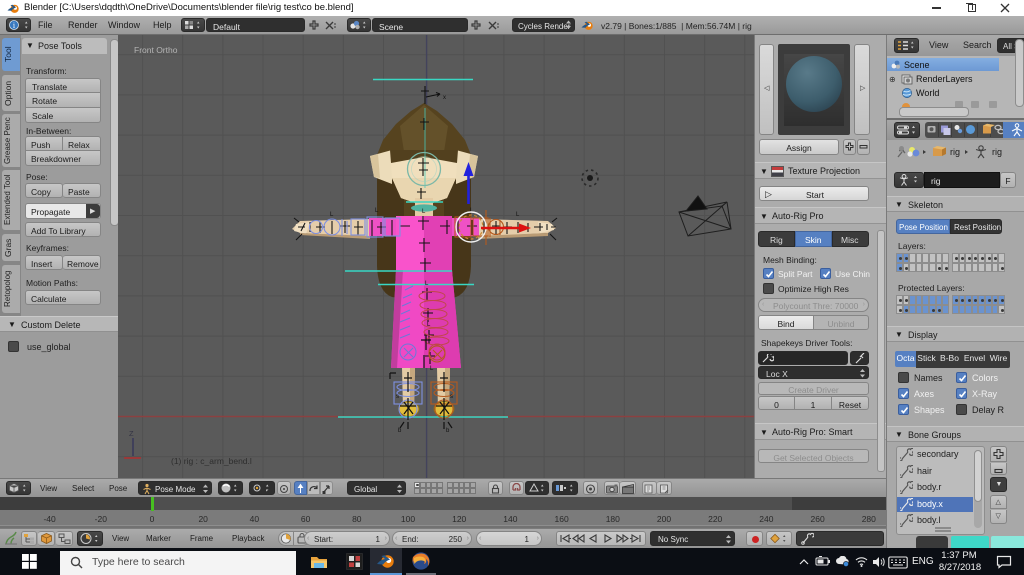 This screenshot has height=575, width=1024. Describe the element at coordinates (472, 211) in the screenshot. I see `svg-text: L` at that location.